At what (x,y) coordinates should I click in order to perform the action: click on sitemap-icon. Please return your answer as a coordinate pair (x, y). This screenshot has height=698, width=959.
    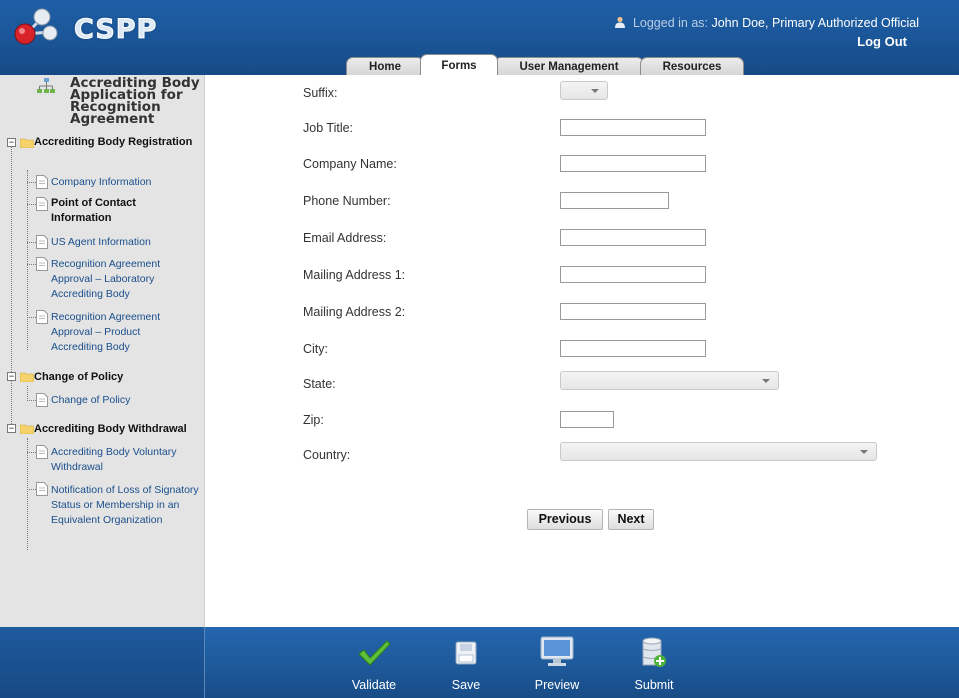
    Looking at the image, I should click on (46, 85).